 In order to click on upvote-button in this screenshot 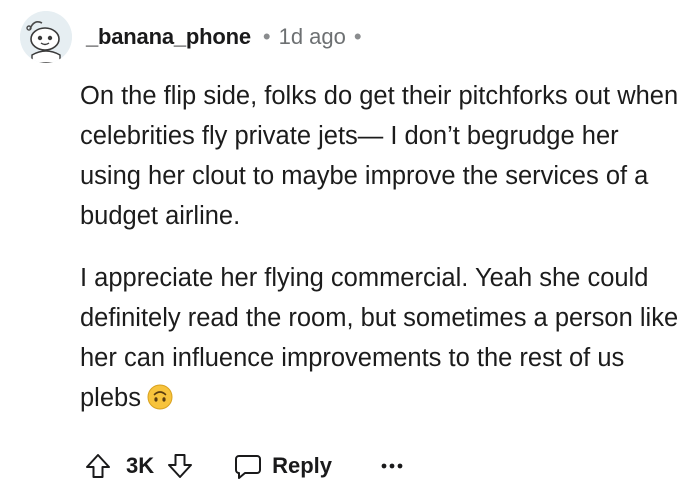, I will do `click(98, 466)`.